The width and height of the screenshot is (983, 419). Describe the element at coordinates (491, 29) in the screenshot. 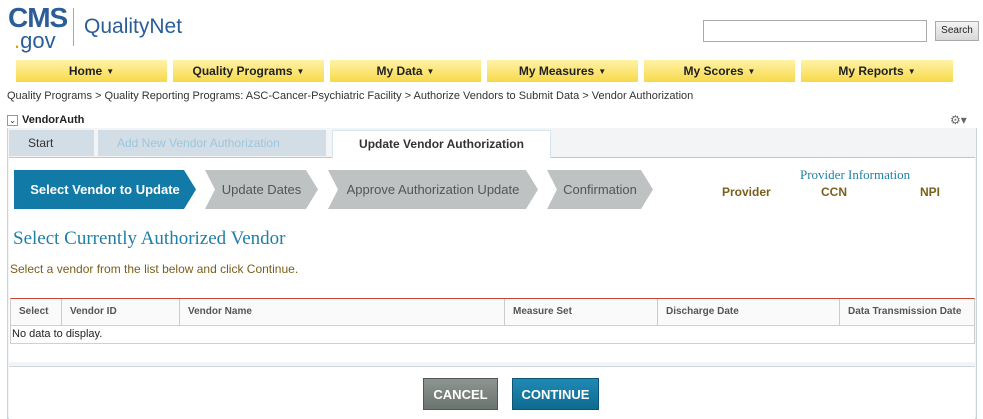

I see `site-header: CMS .gov QualityNet Search` at that location.